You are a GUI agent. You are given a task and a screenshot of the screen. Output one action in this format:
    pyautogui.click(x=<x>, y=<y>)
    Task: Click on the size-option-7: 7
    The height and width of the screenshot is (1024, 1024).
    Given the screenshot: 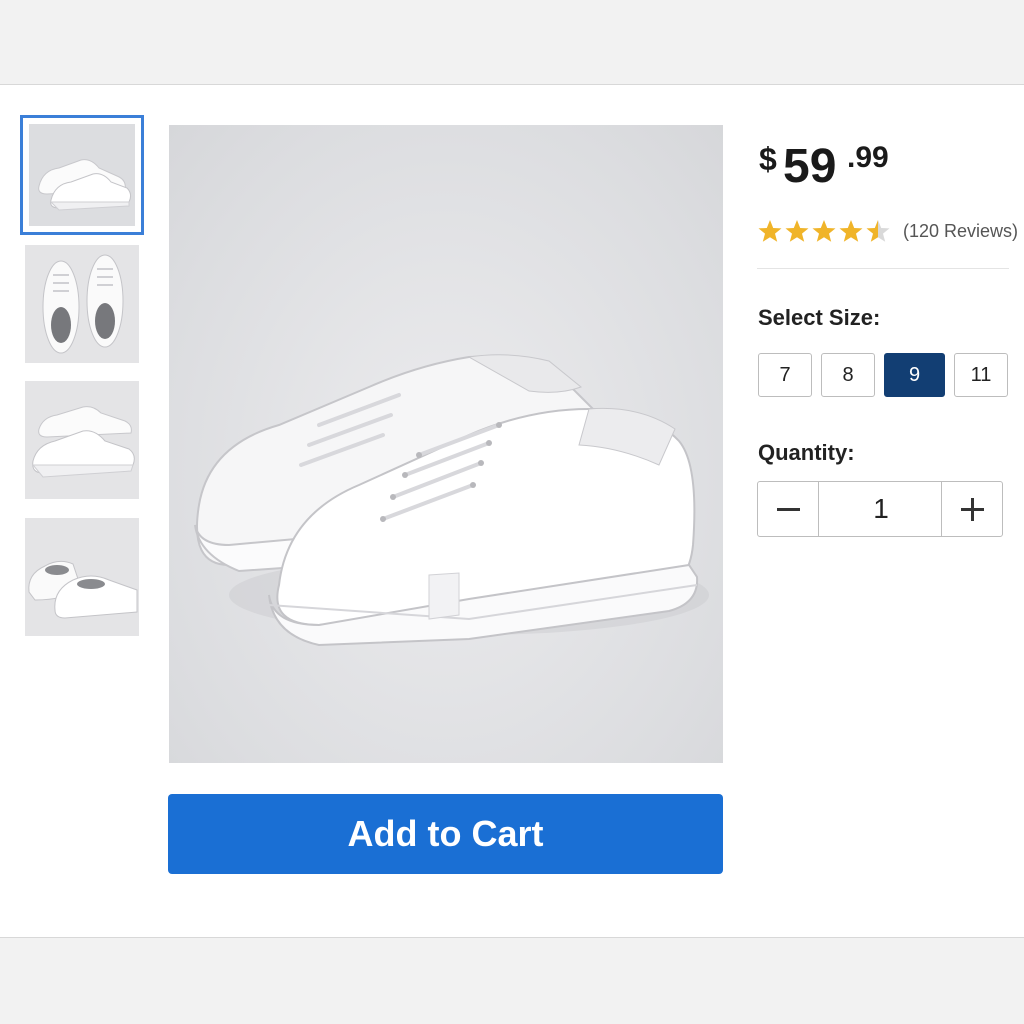 What is the action you would take?
    pyautogui.click(x=785, y=375)
    